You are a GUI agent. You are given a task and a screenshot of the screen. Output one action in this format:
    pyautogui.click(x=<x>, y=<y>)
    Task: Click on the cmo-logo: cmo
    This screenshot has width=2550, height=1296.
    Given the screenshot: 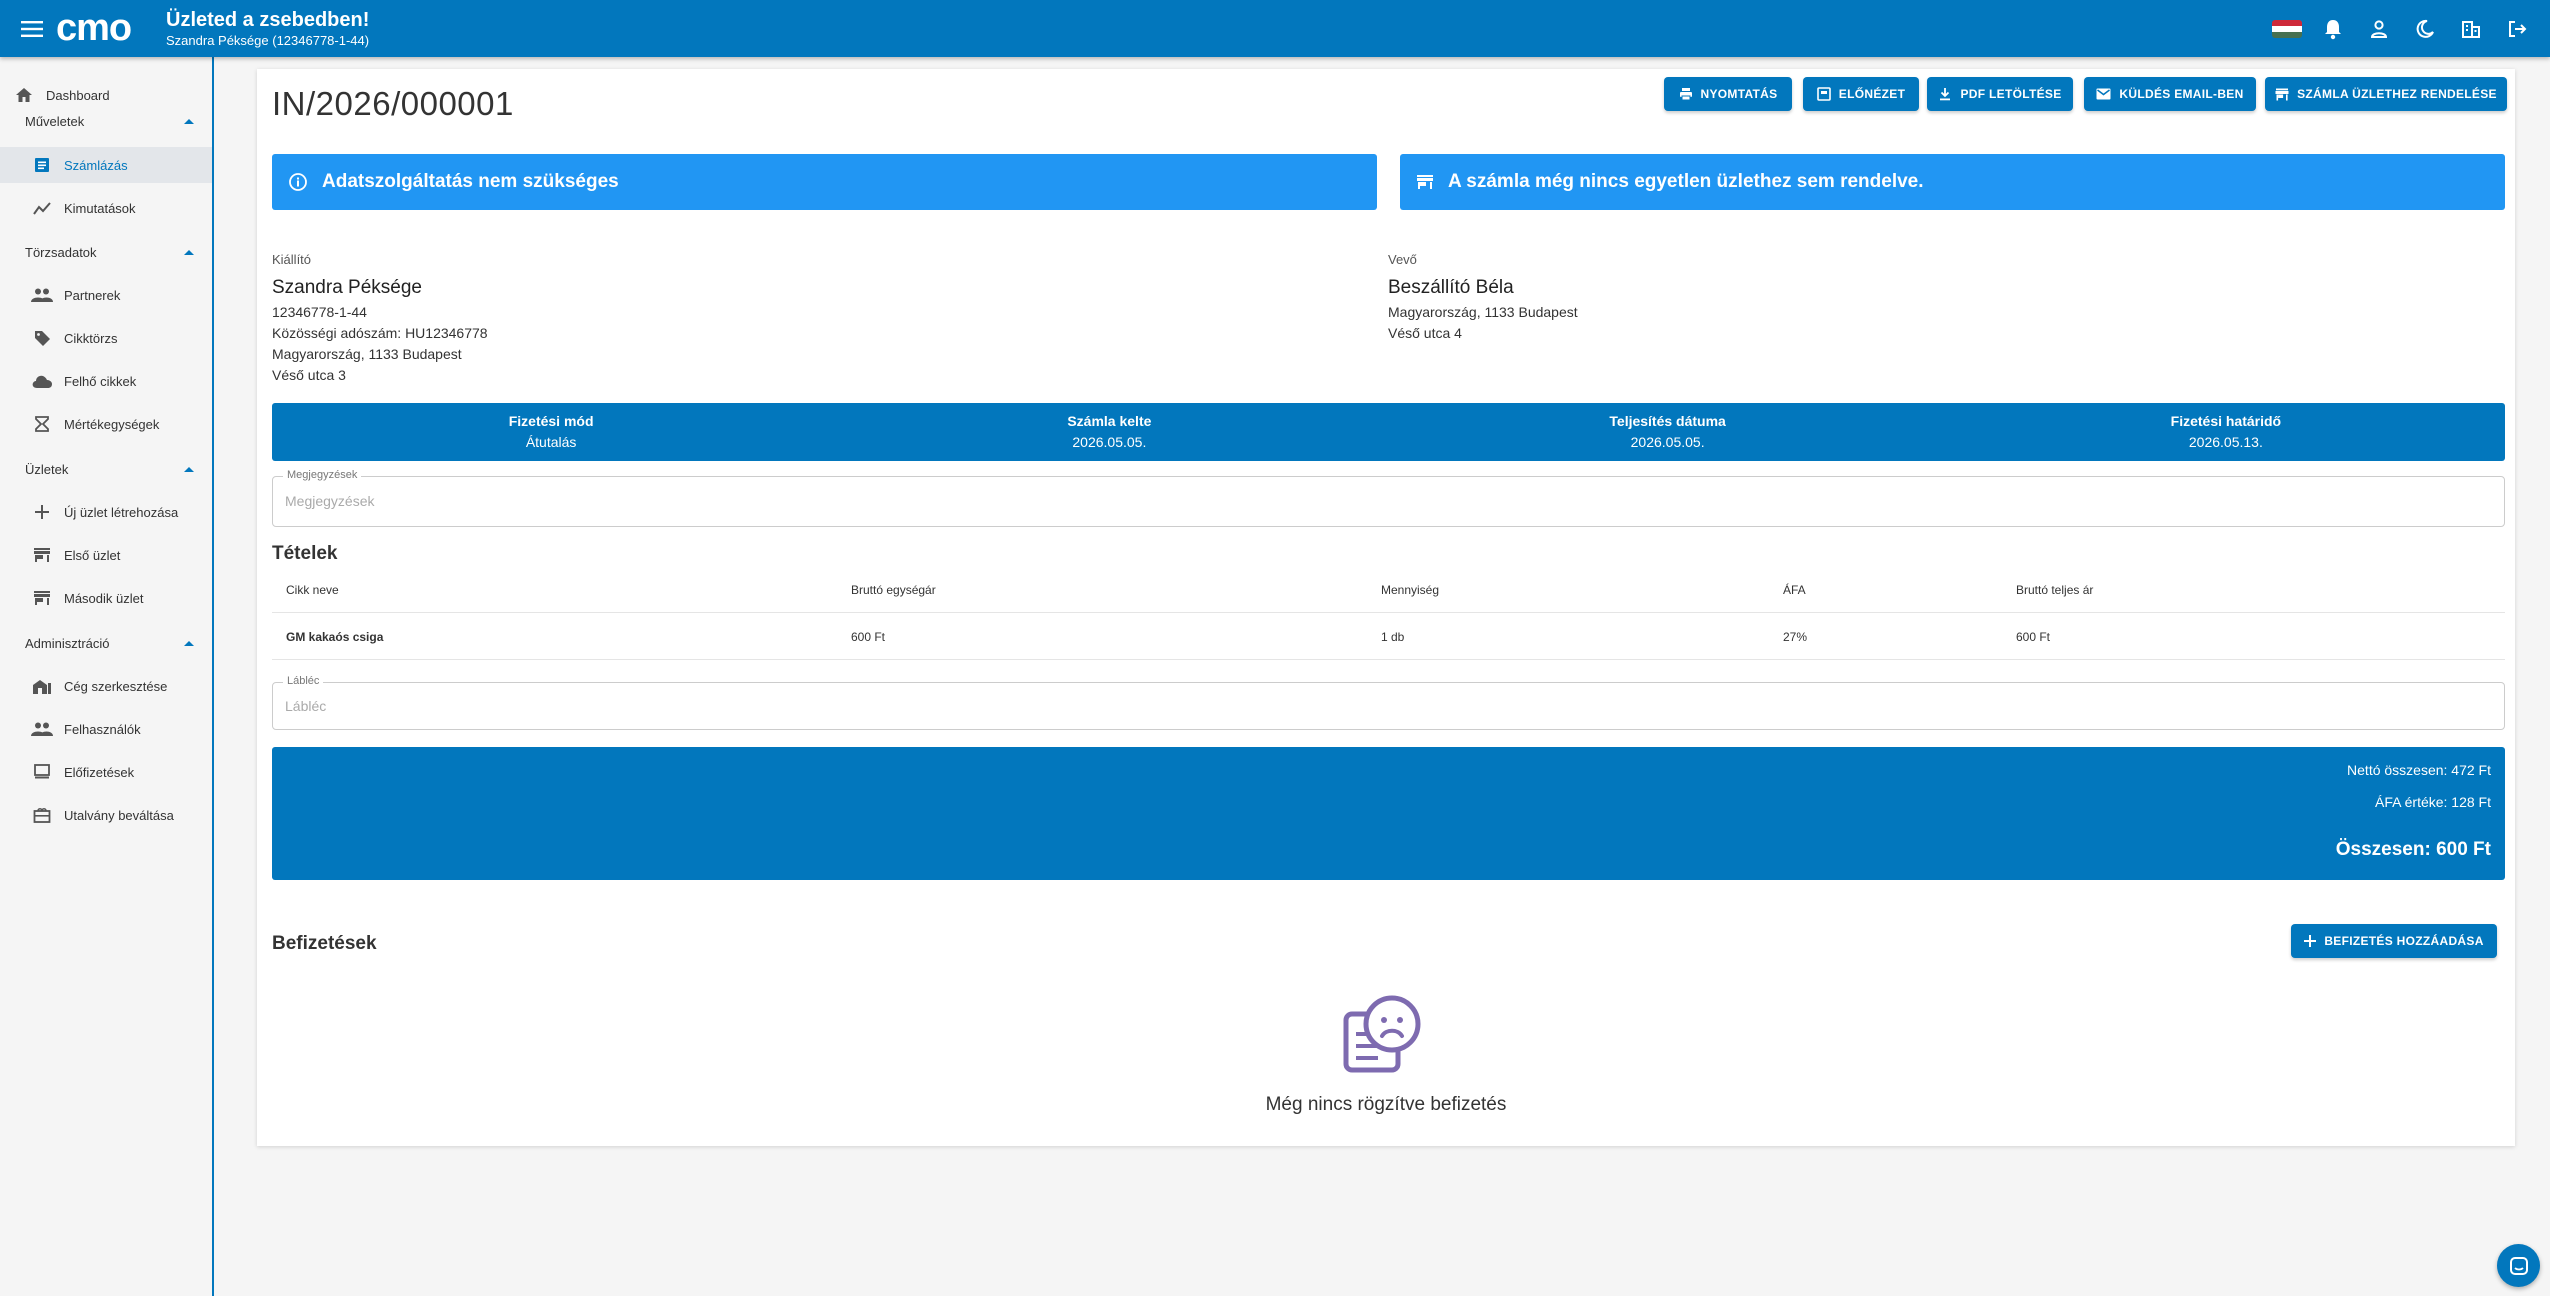 What is the action you would take?
    pyautogui.click(x=104, y=29)
    